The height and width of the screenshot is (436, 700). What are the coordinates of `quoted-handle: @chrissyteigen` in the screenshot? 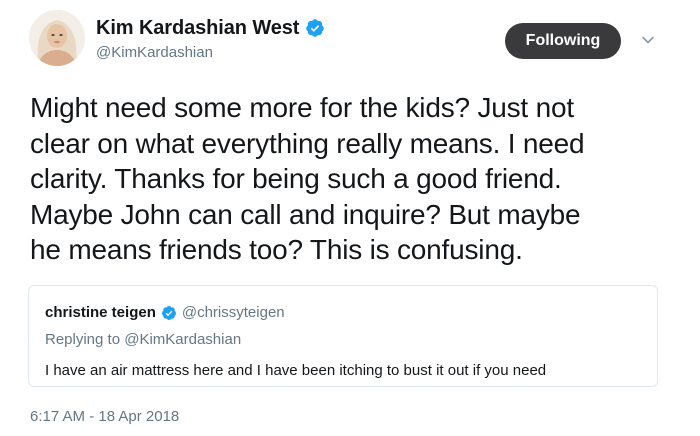 It's located at (233, 312).